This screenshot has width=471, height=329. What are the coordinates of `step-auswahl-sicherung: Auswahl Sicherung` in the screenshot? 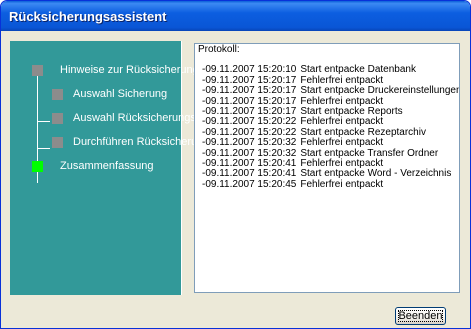 It's located at (99, 94).